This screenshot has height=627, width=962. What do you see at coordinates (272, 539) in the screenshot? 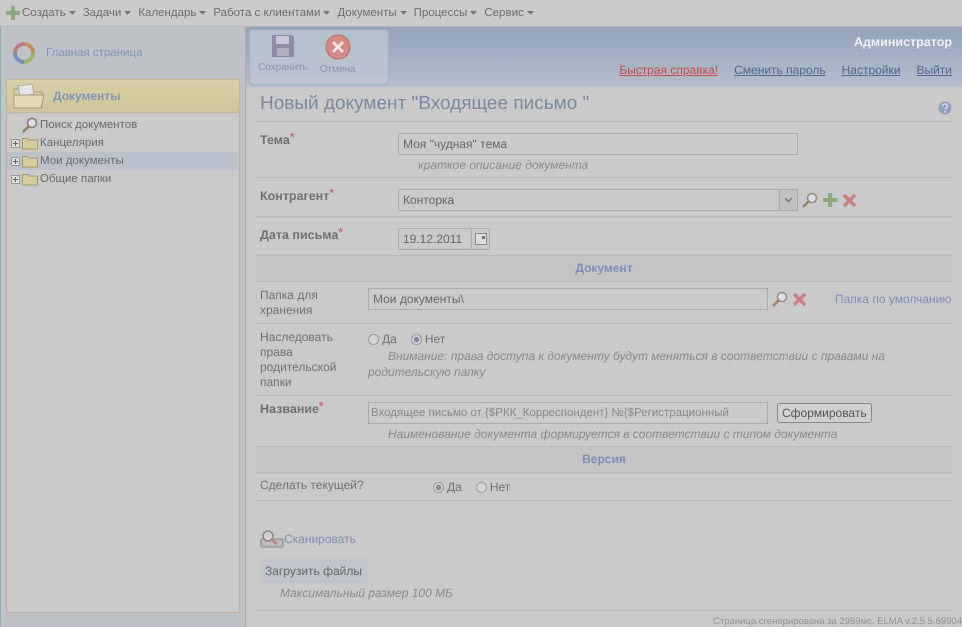
I see `scanner-icon` at bounding box center [272, 539].